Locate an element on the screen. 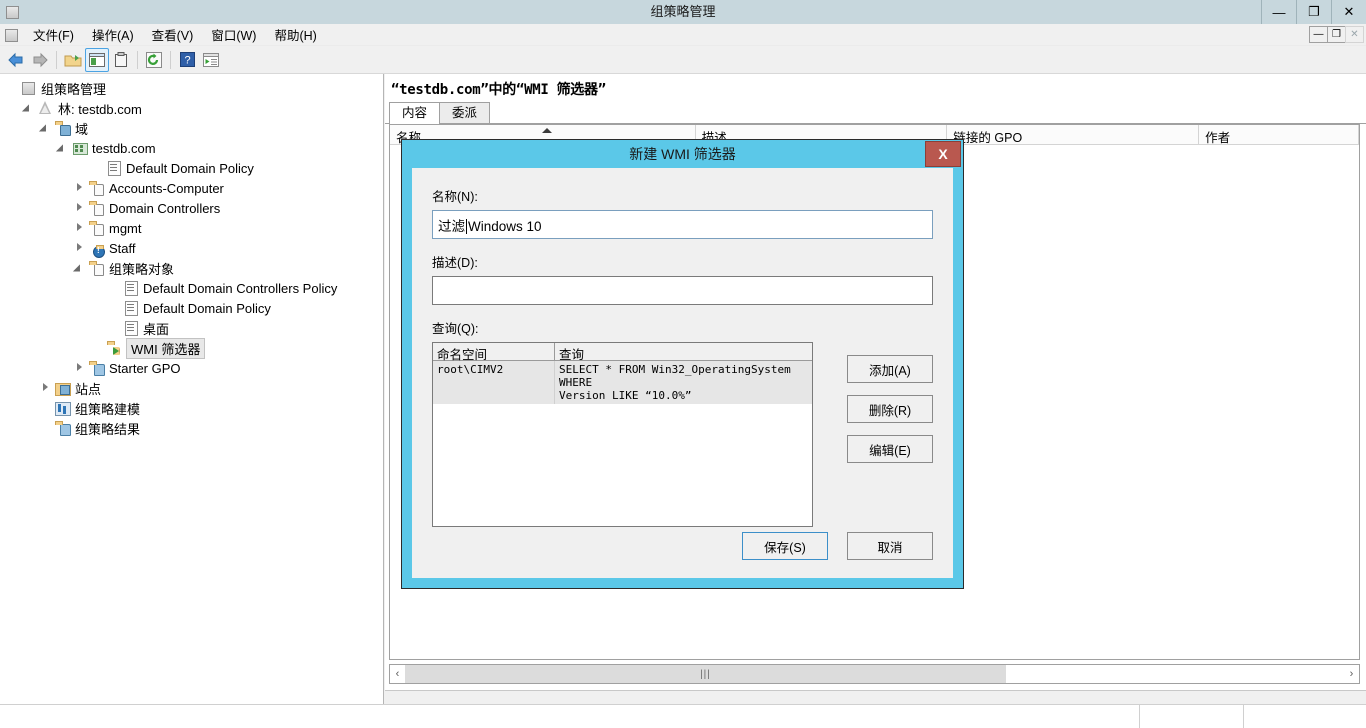 This screenshot has width=1366, height=728. add-query-button: 添加(A) is located at coordinates (890, 369).